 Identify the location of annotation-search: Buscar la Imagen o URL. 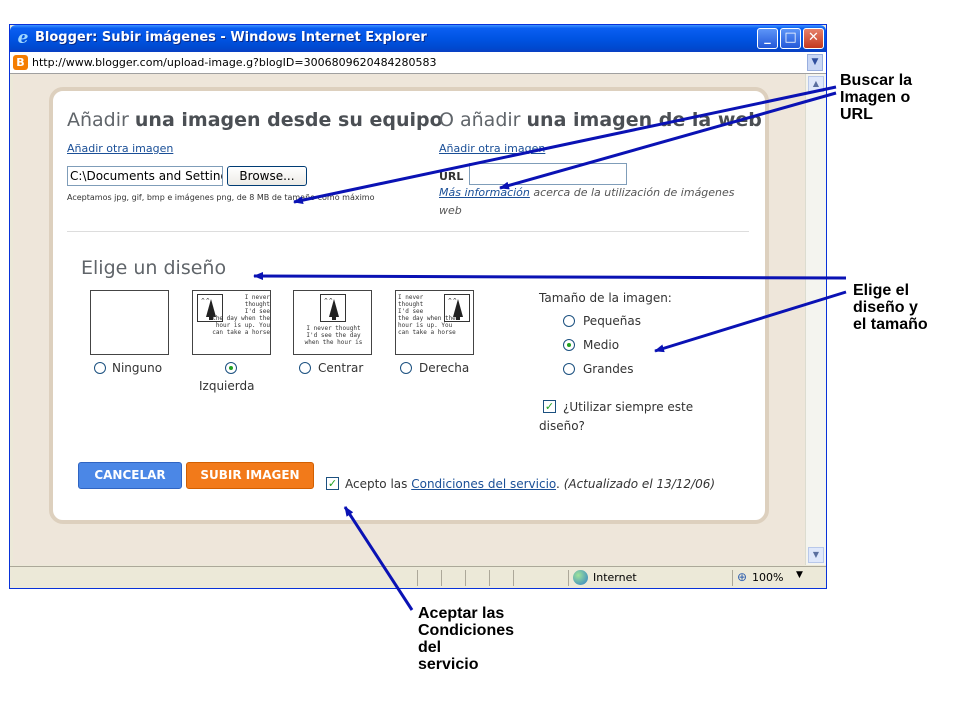
(876, 97).